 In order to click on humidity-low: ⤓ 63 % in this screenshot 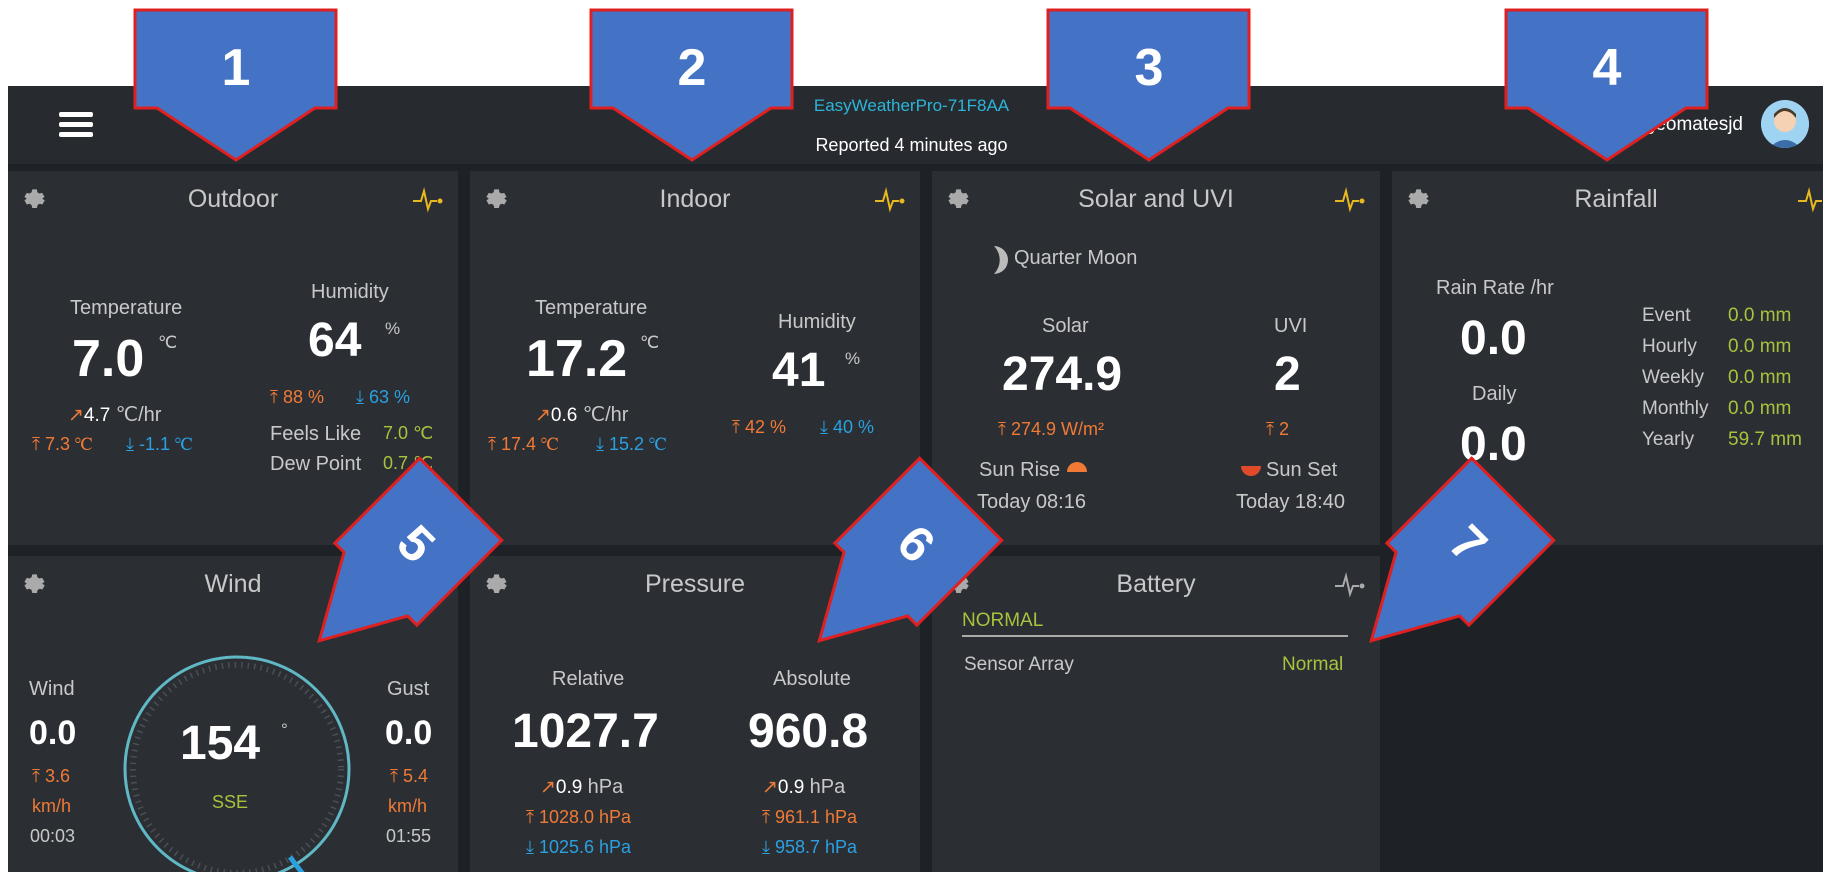, I will do `click(383, 397)`.